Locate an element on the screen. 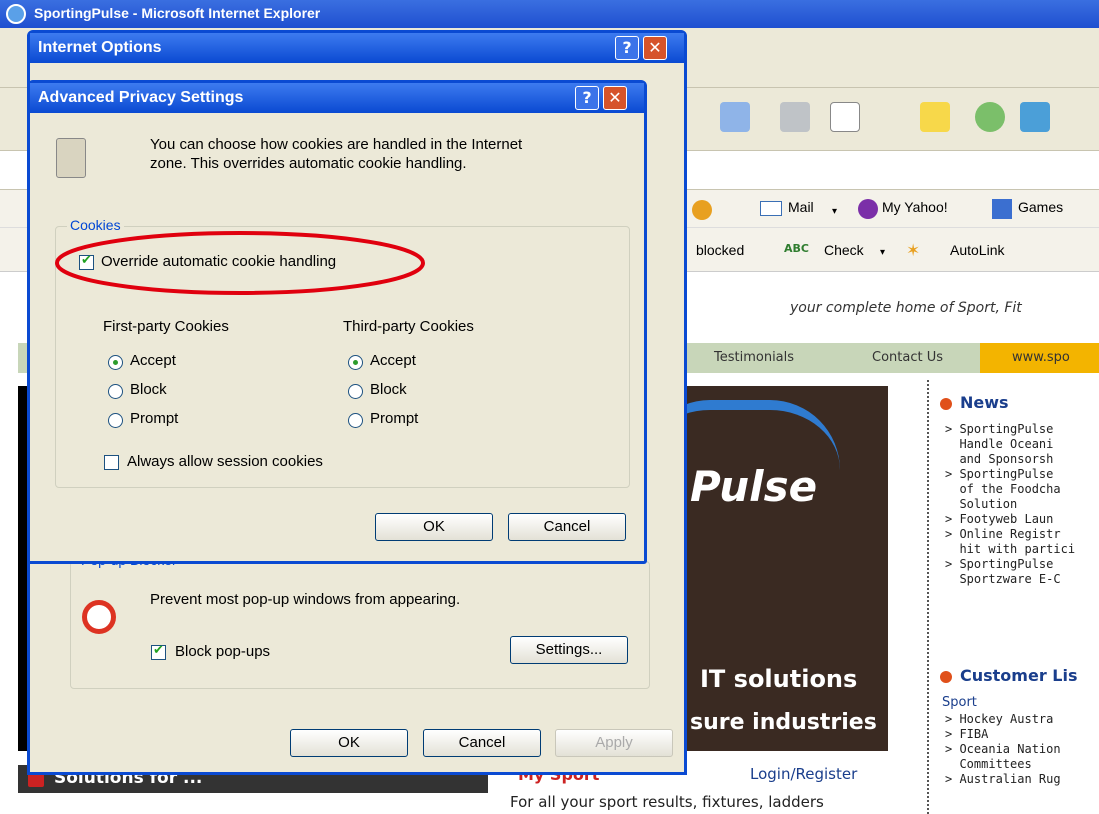 The height and width of the screenshot is (814, 1099). popups-blocked-label: blocked is located at coordinates (720, 250).